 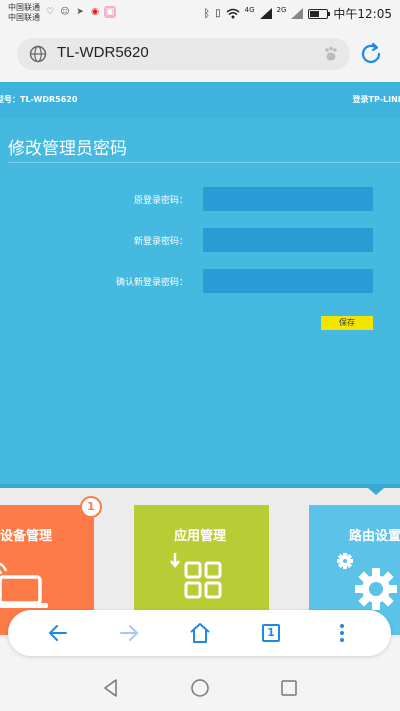 What do you see at coordinates (65, 12) in the screenshot?
I see `qq-icon: ☺` at bounding box center [65, 12].